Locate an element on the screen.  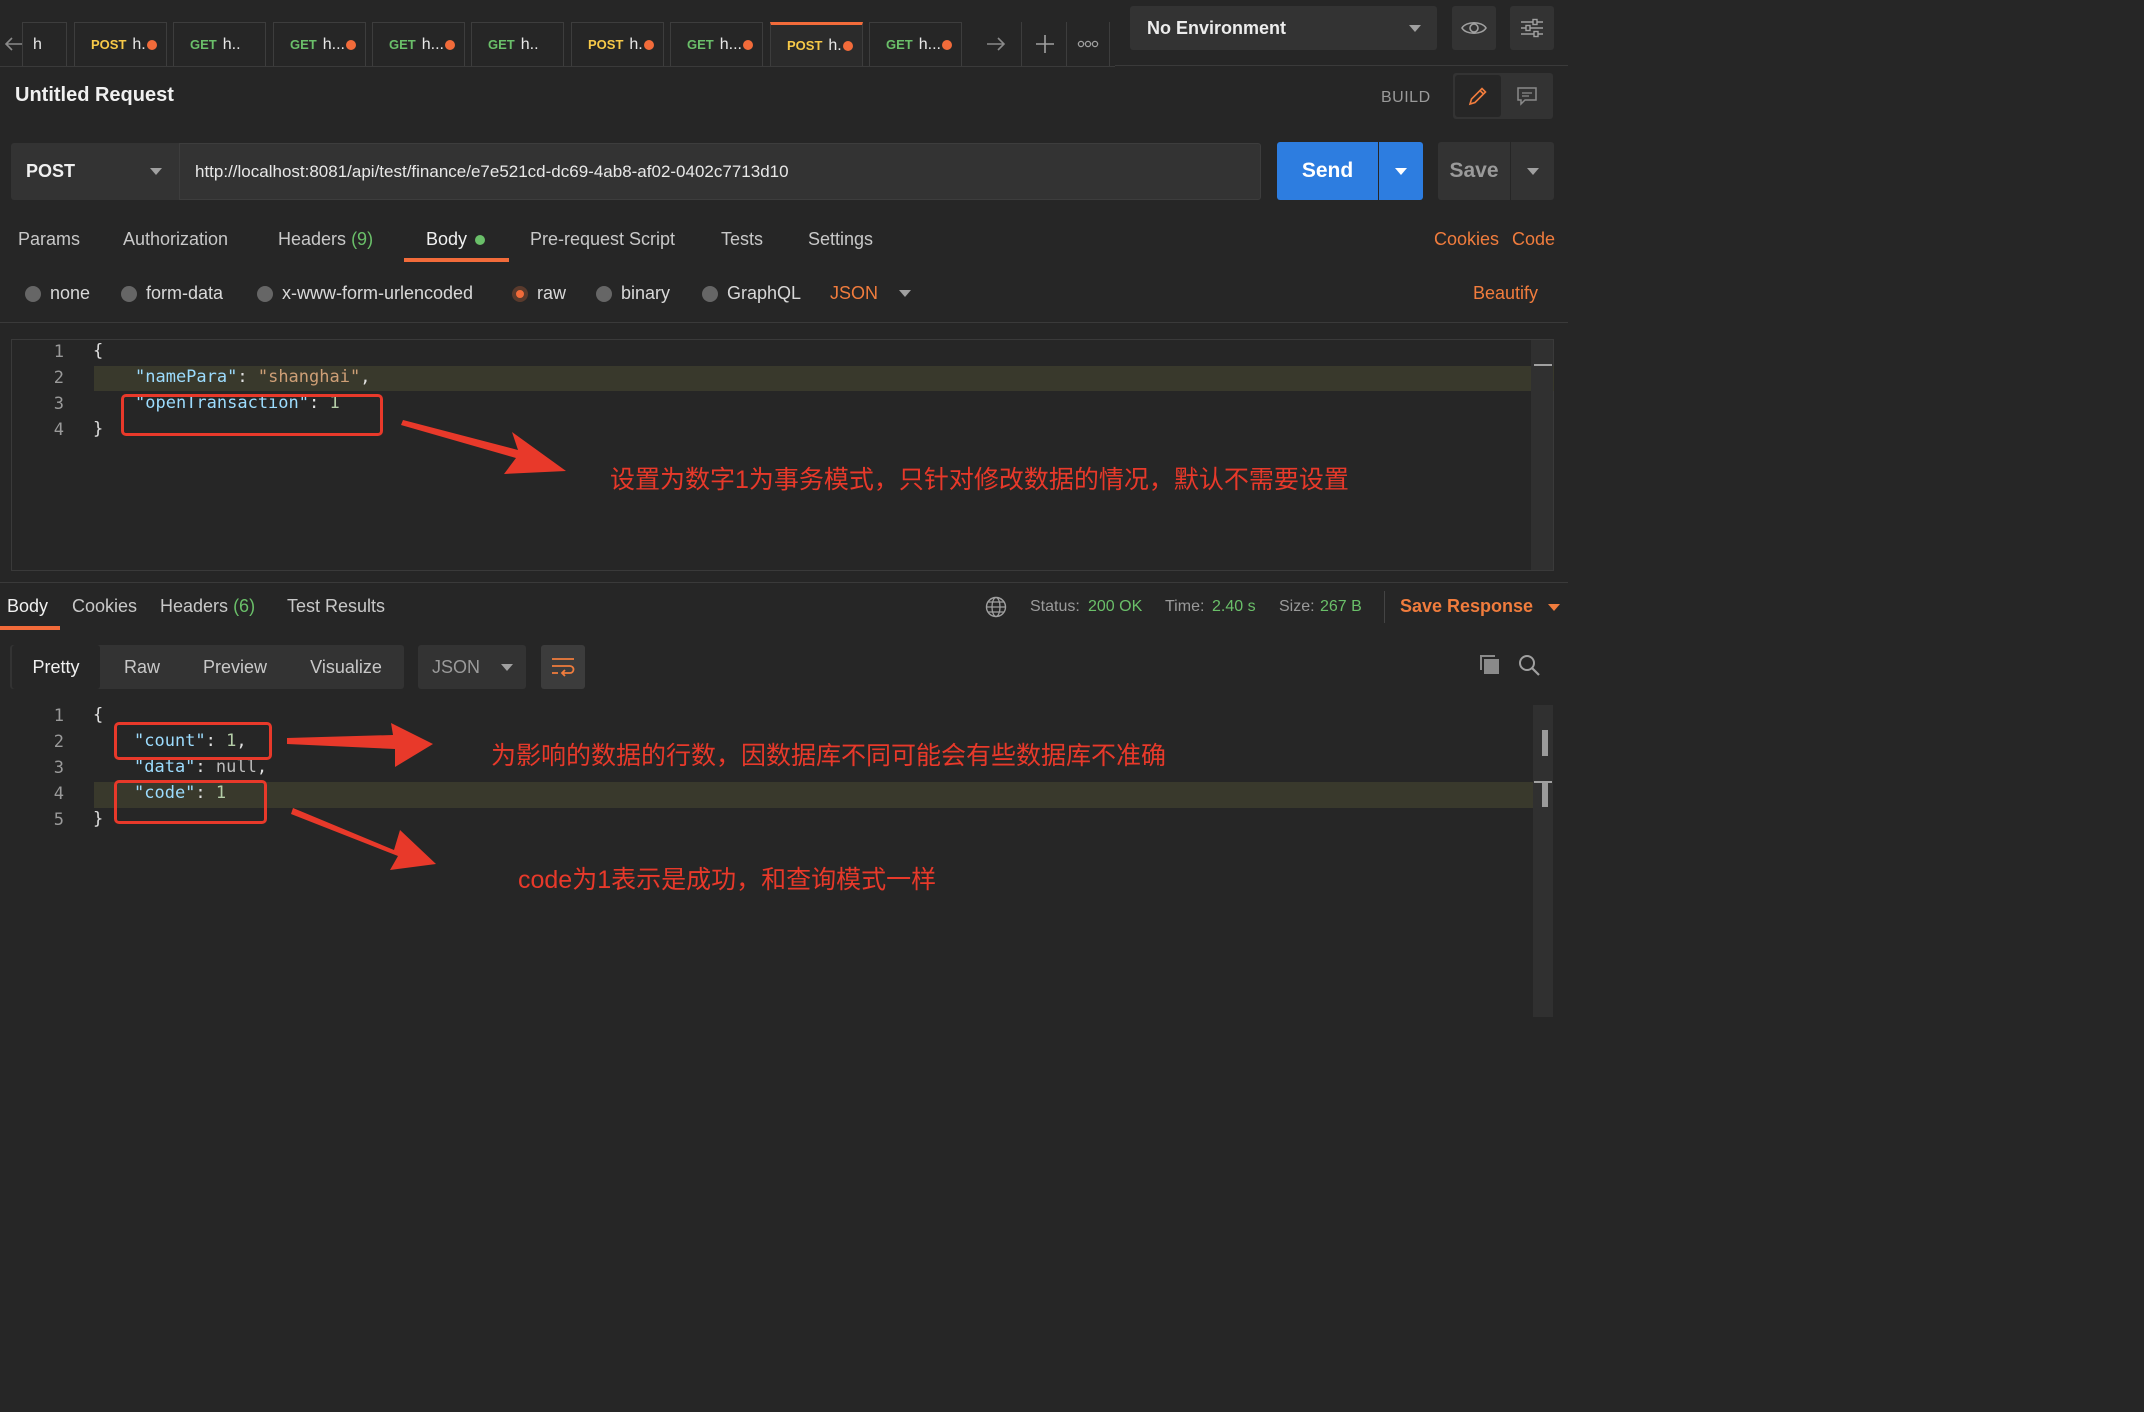
editor-scrollbar is located at coordinates (1542, 455).